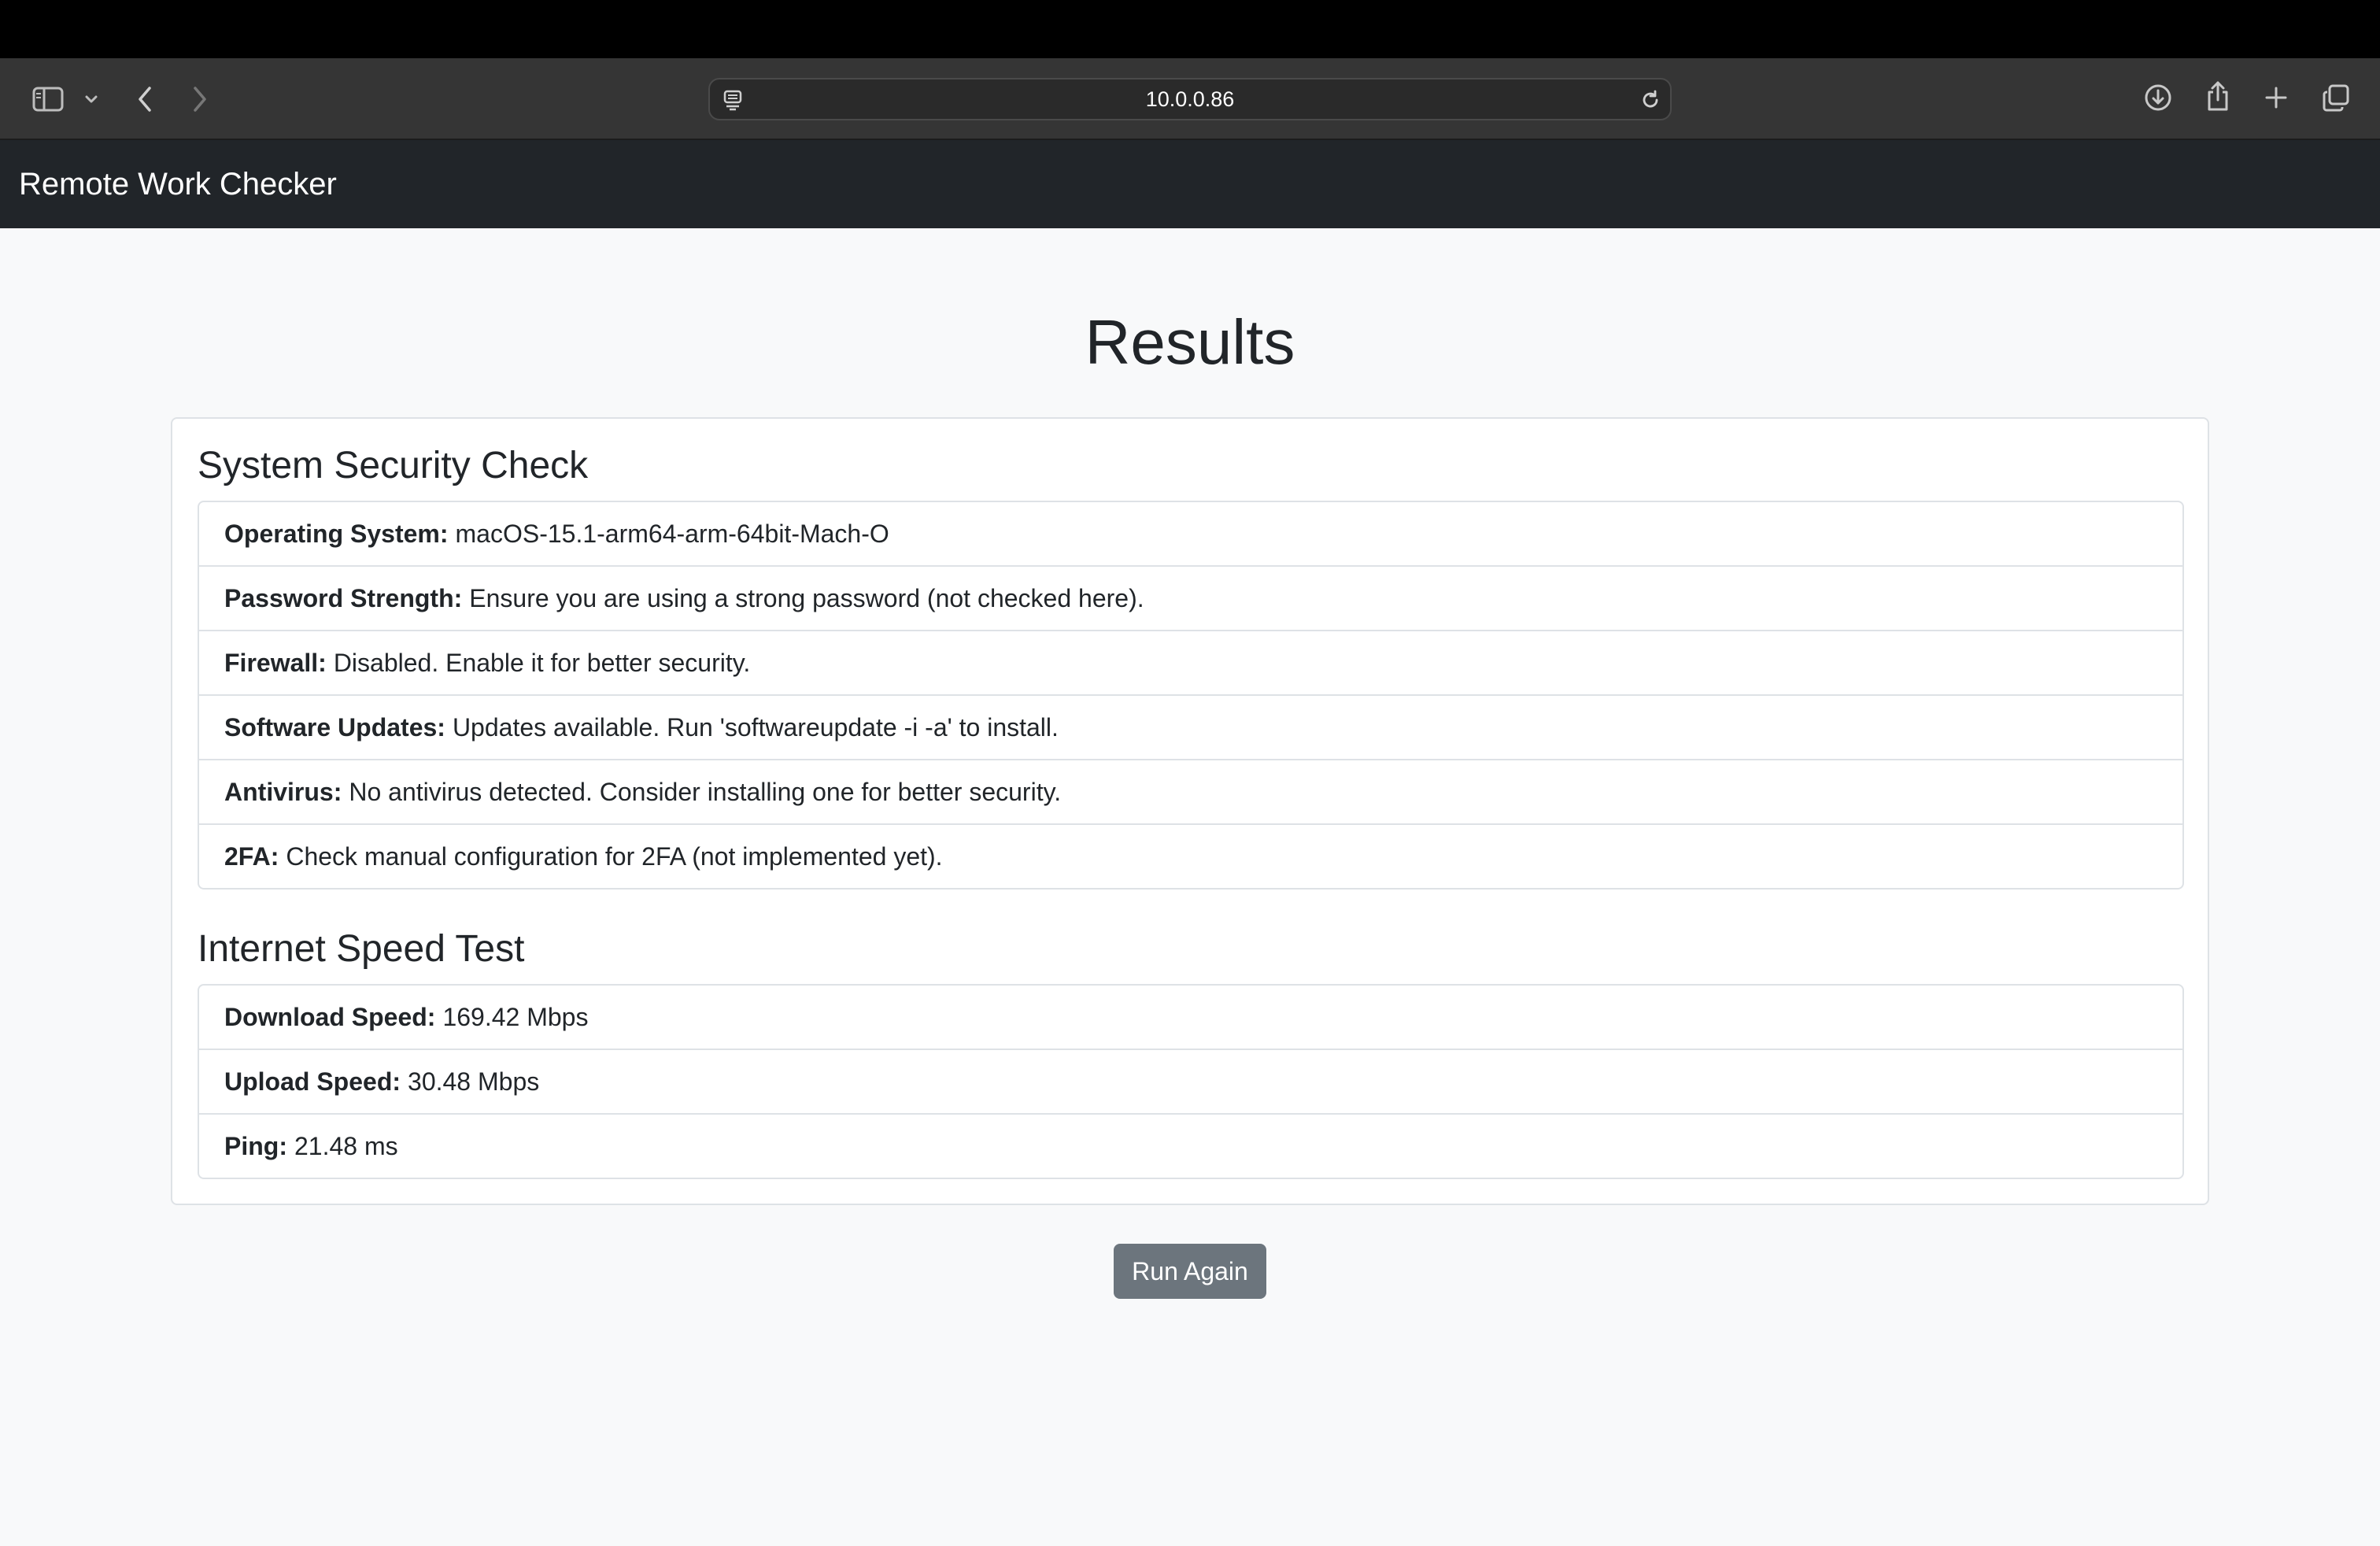  I want to click on app-navbar: Remote Work Checker, so click(1190, 184).